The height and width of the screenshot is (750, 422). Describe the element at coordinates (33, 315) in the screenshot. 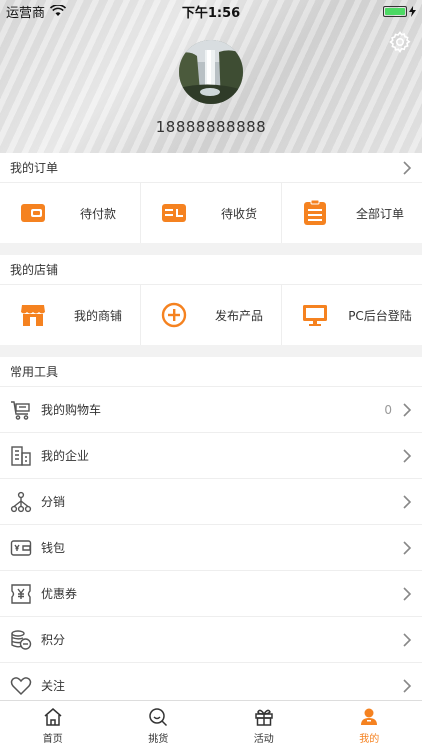

I see `storefront-icon` at that location.